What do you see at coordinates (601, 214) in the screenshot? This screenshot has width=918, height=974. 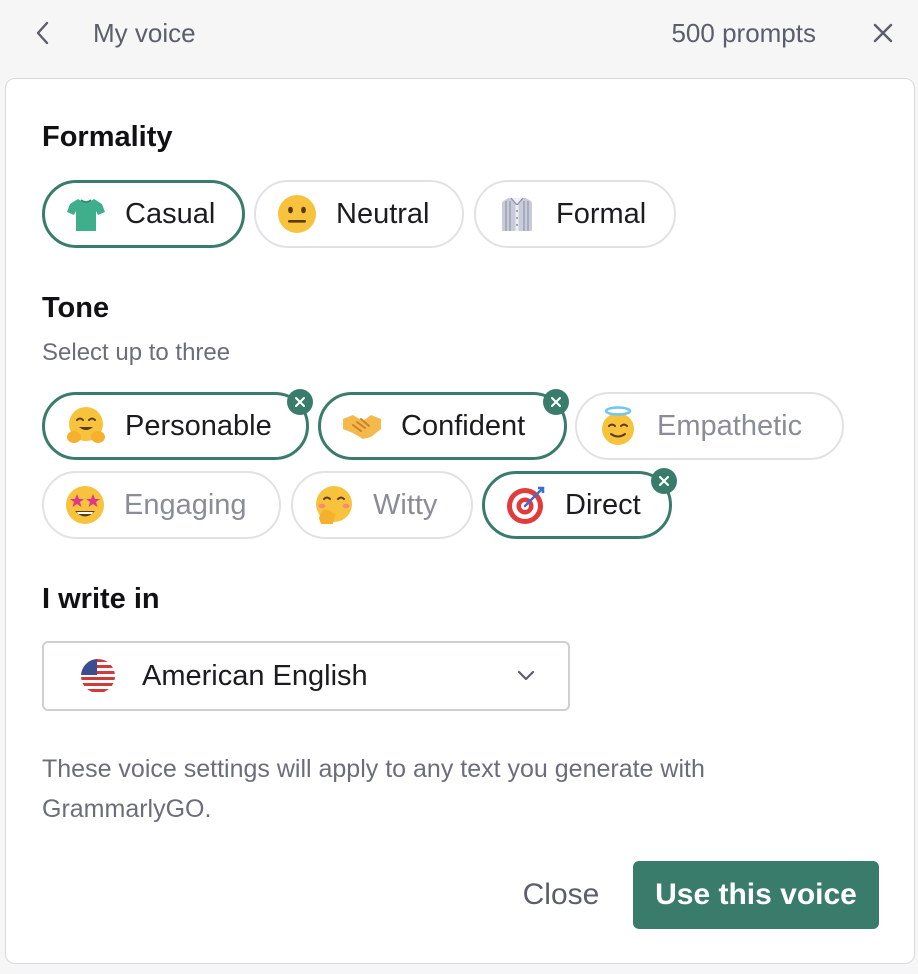 I see `chip-label: Formal` at bounding box center [601, 214].